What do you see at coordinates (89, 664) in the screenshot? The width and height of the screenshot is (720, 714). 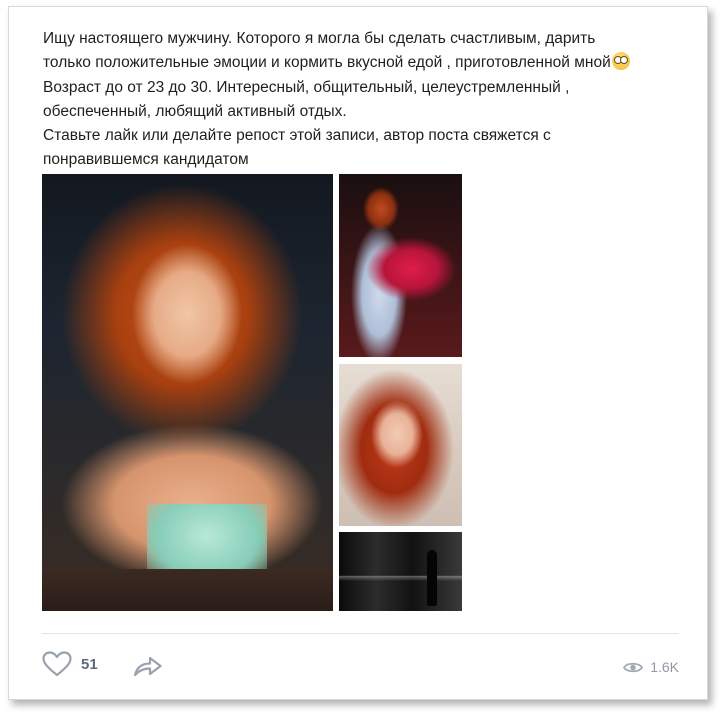 I see `like-count: 51` at bounding box center [89, 664].